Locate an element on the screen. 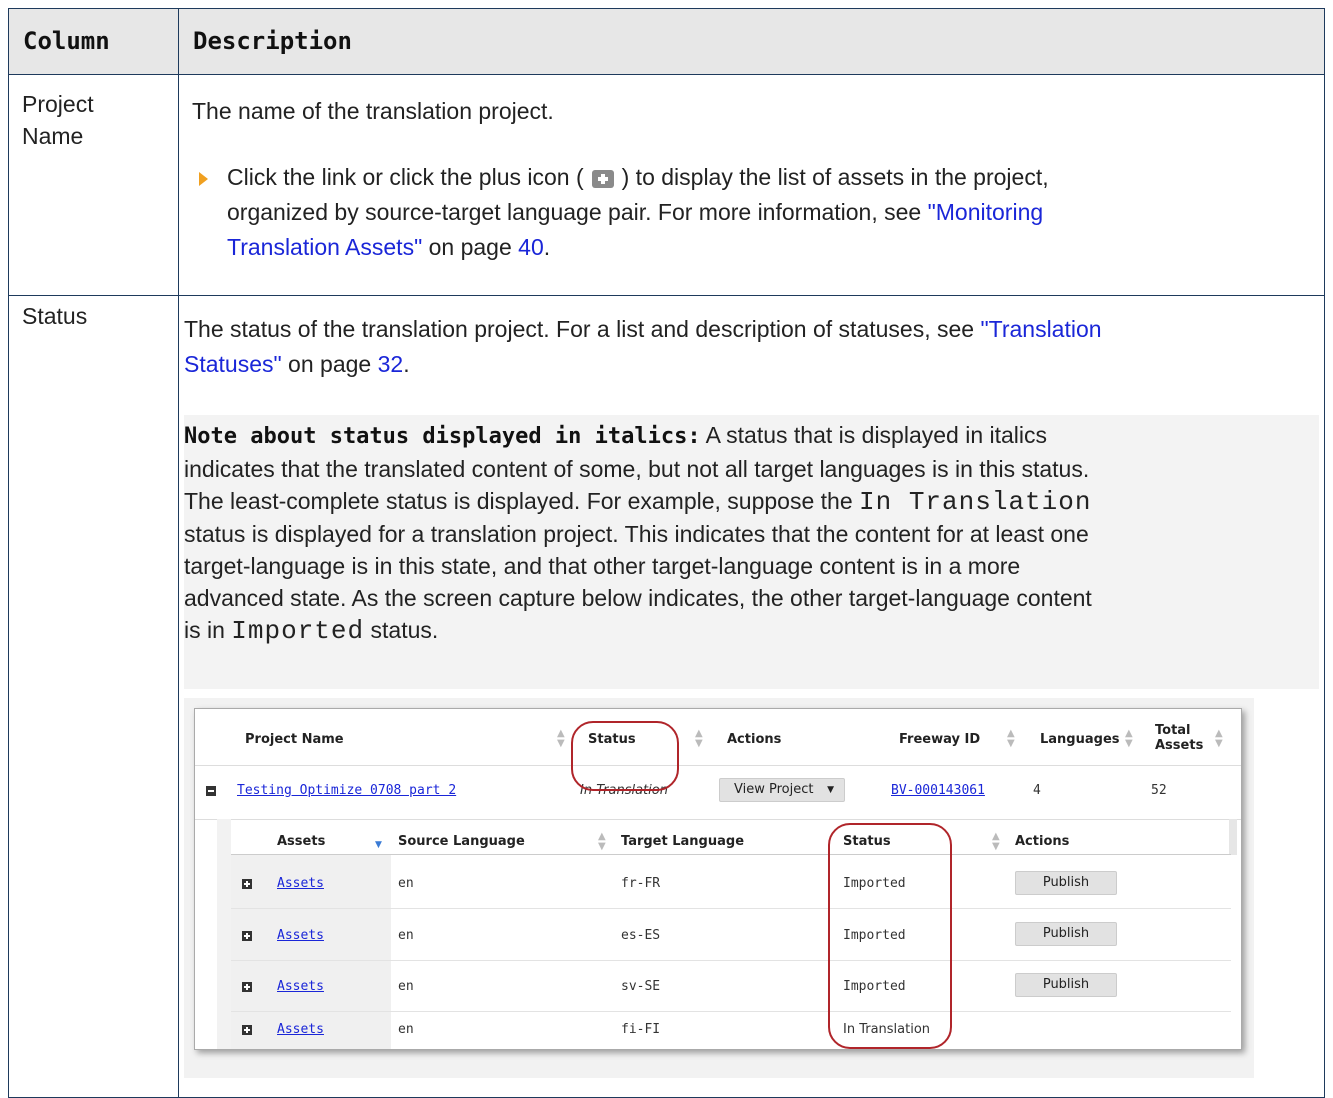 This screenshot has width=1333, height=1098. page-32-link: 32 is located at coordinates (391, 364).